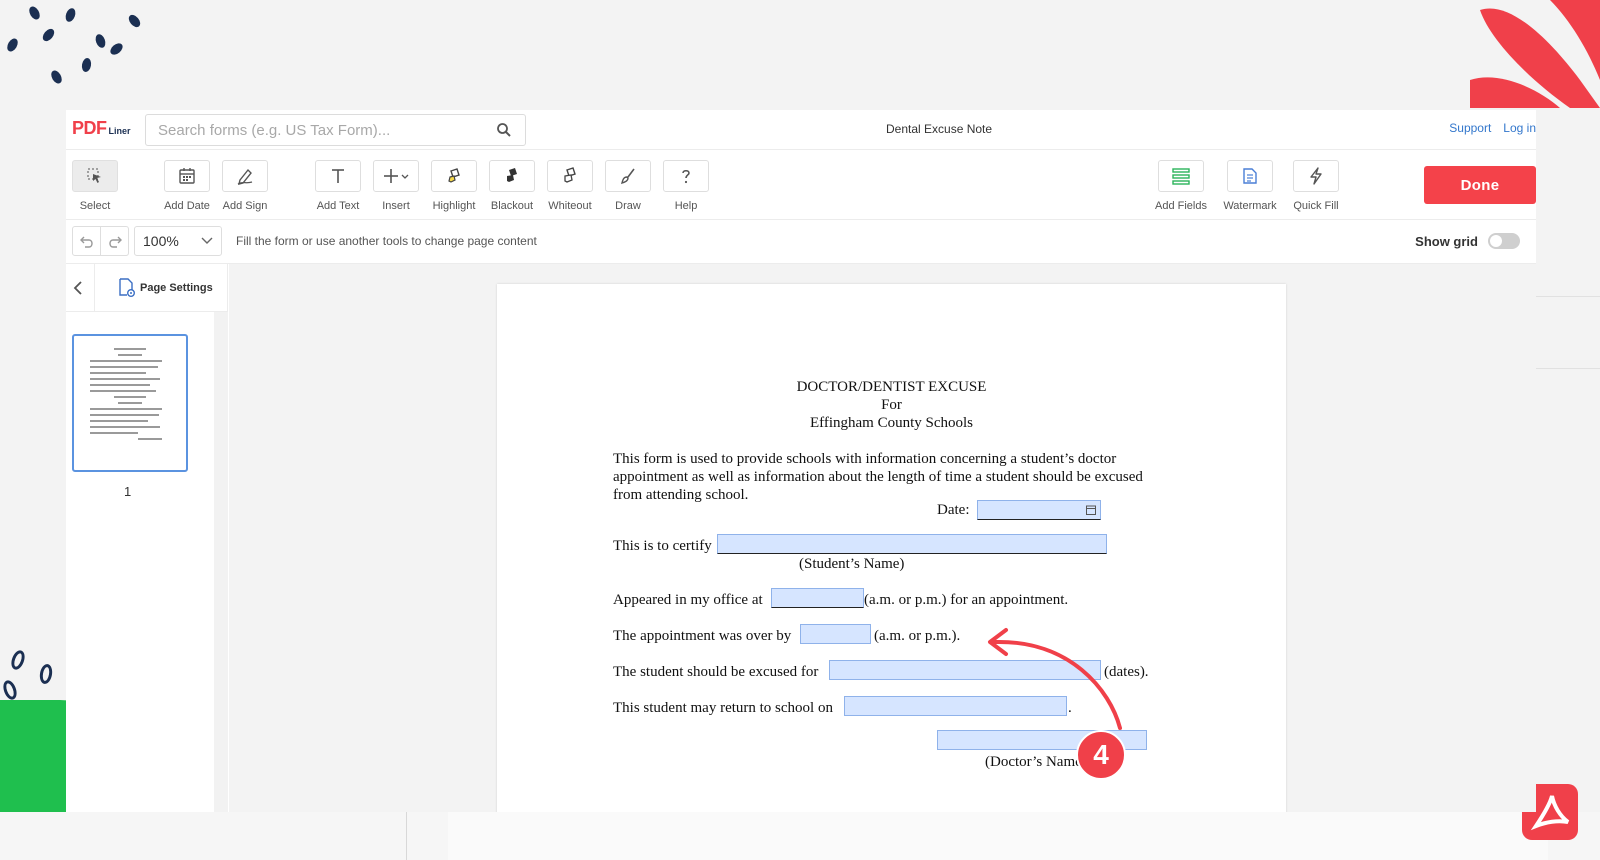  I want to click on search-box, so click(335, 130).